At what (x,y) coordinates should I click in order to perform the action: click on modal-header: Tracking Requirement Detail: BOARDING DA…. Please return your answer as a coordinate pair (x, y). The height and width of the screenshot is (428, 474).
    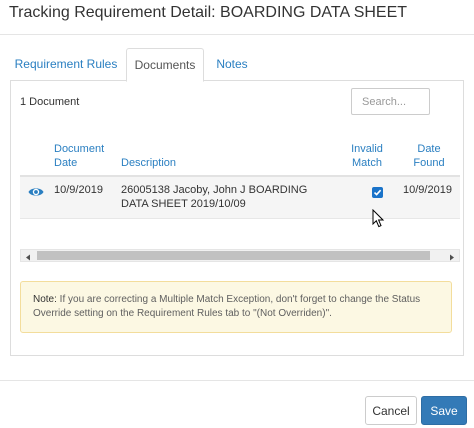
    Looking at the image, I should click on (237, 17).